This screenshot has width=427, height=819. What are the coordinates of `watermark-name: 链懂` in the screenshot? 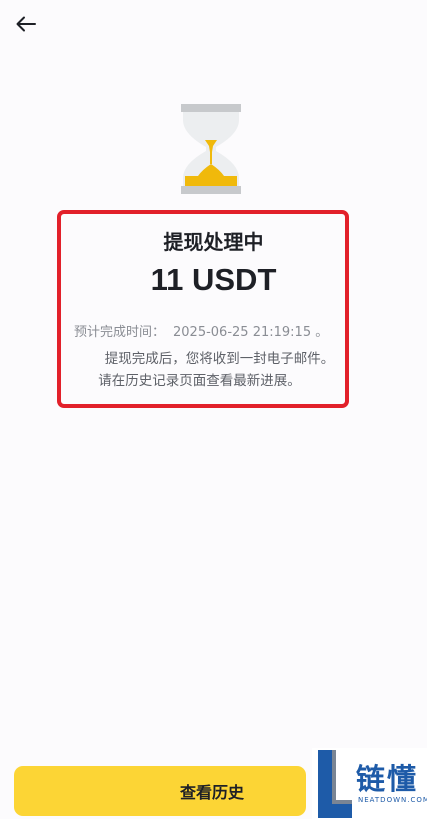 It's located at (387, 779).